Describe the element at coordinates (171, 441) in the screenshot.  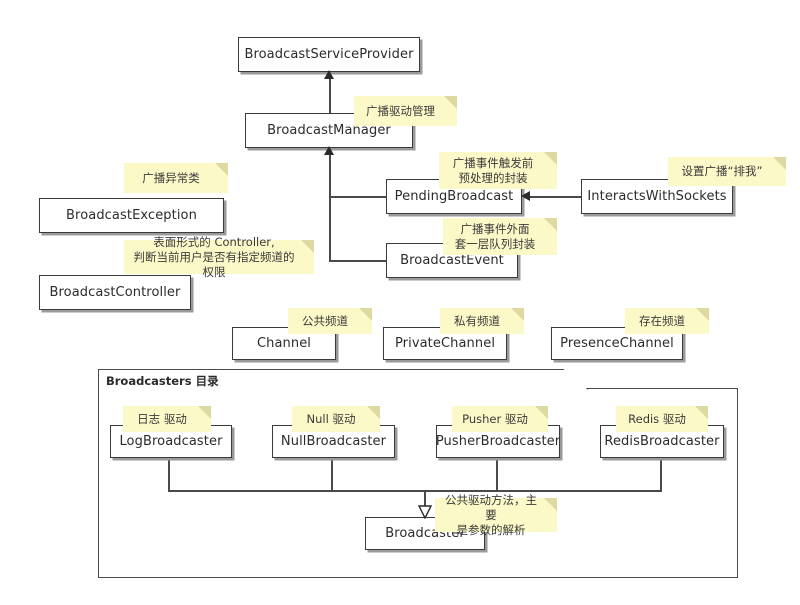
I see `node-label: LogBroadcaster` at that location.